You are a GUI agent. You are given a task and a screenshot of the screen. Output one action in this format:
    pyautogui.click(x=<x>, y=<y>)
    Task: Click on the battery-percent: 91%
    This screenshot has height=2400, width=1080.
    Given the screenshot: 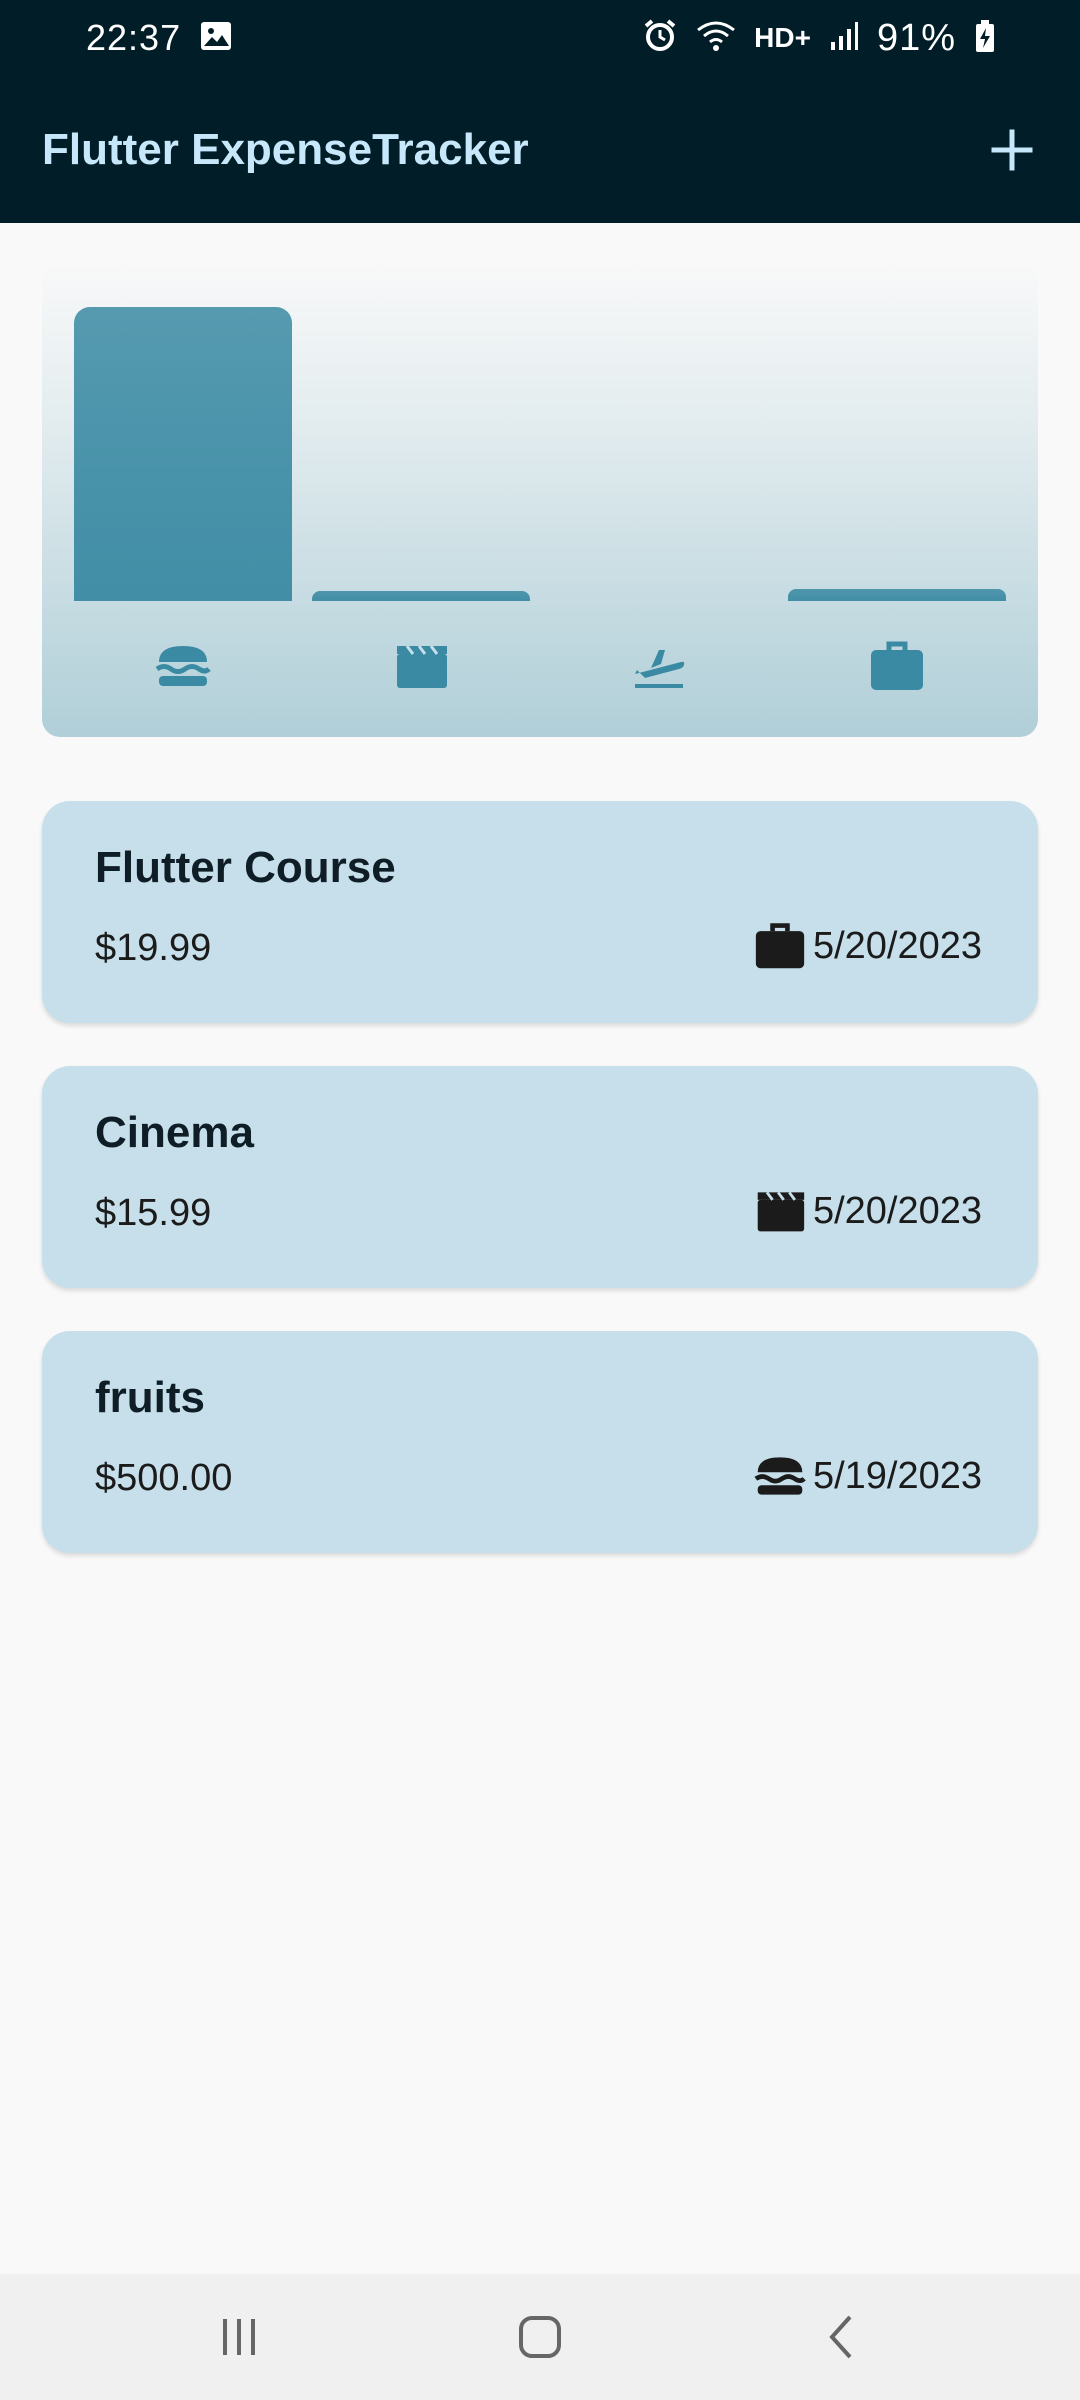 What is the action you would take?
    pyautogui.click(x=916, y=37)
    